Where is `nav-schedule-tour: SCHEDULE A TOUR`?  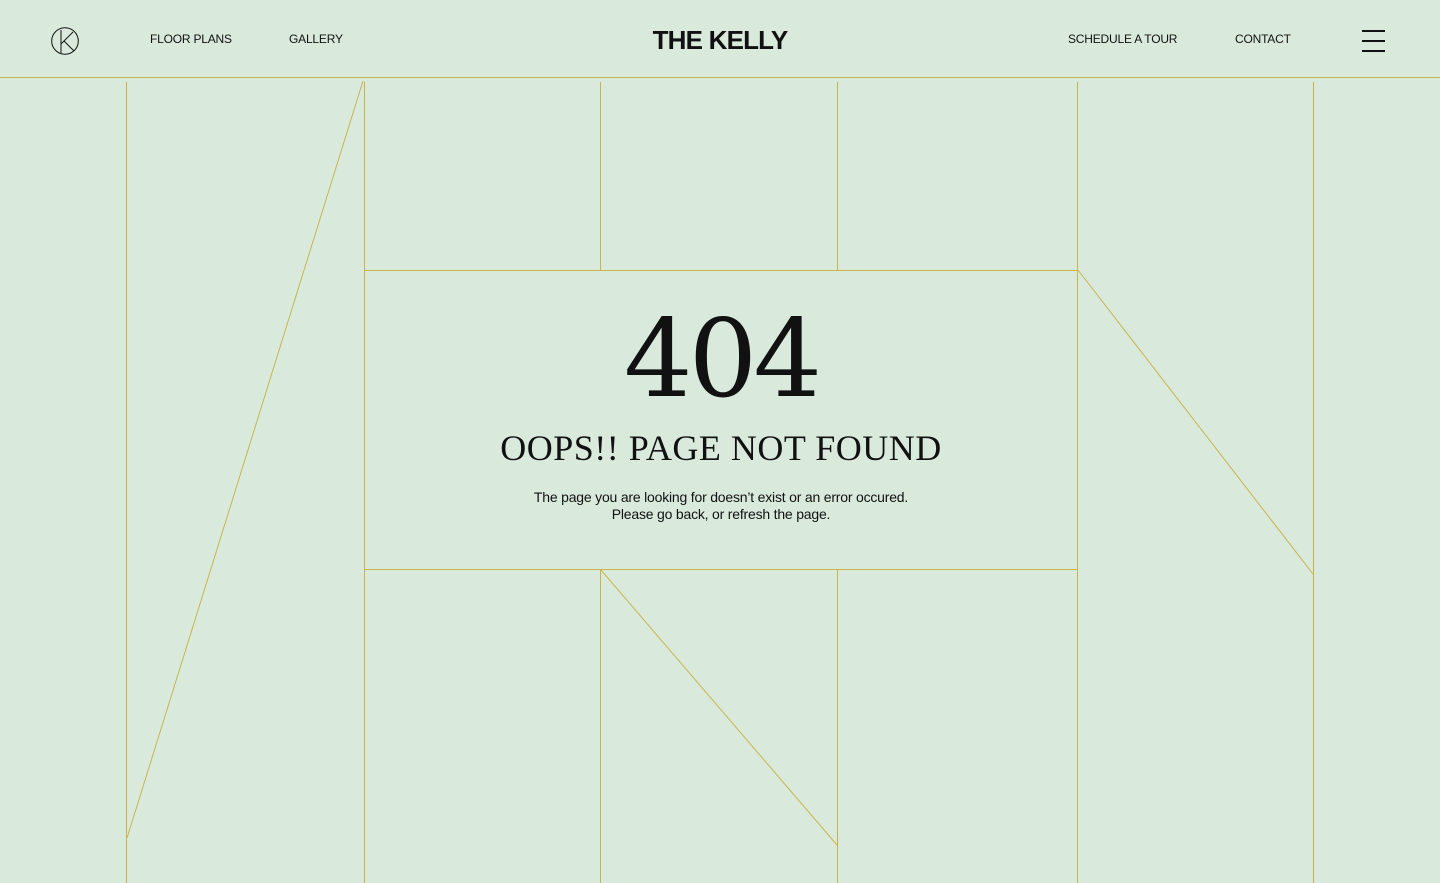
nav-schedule-tour: SCHEDULE A TOUR is located at coordinates (1122, 39).